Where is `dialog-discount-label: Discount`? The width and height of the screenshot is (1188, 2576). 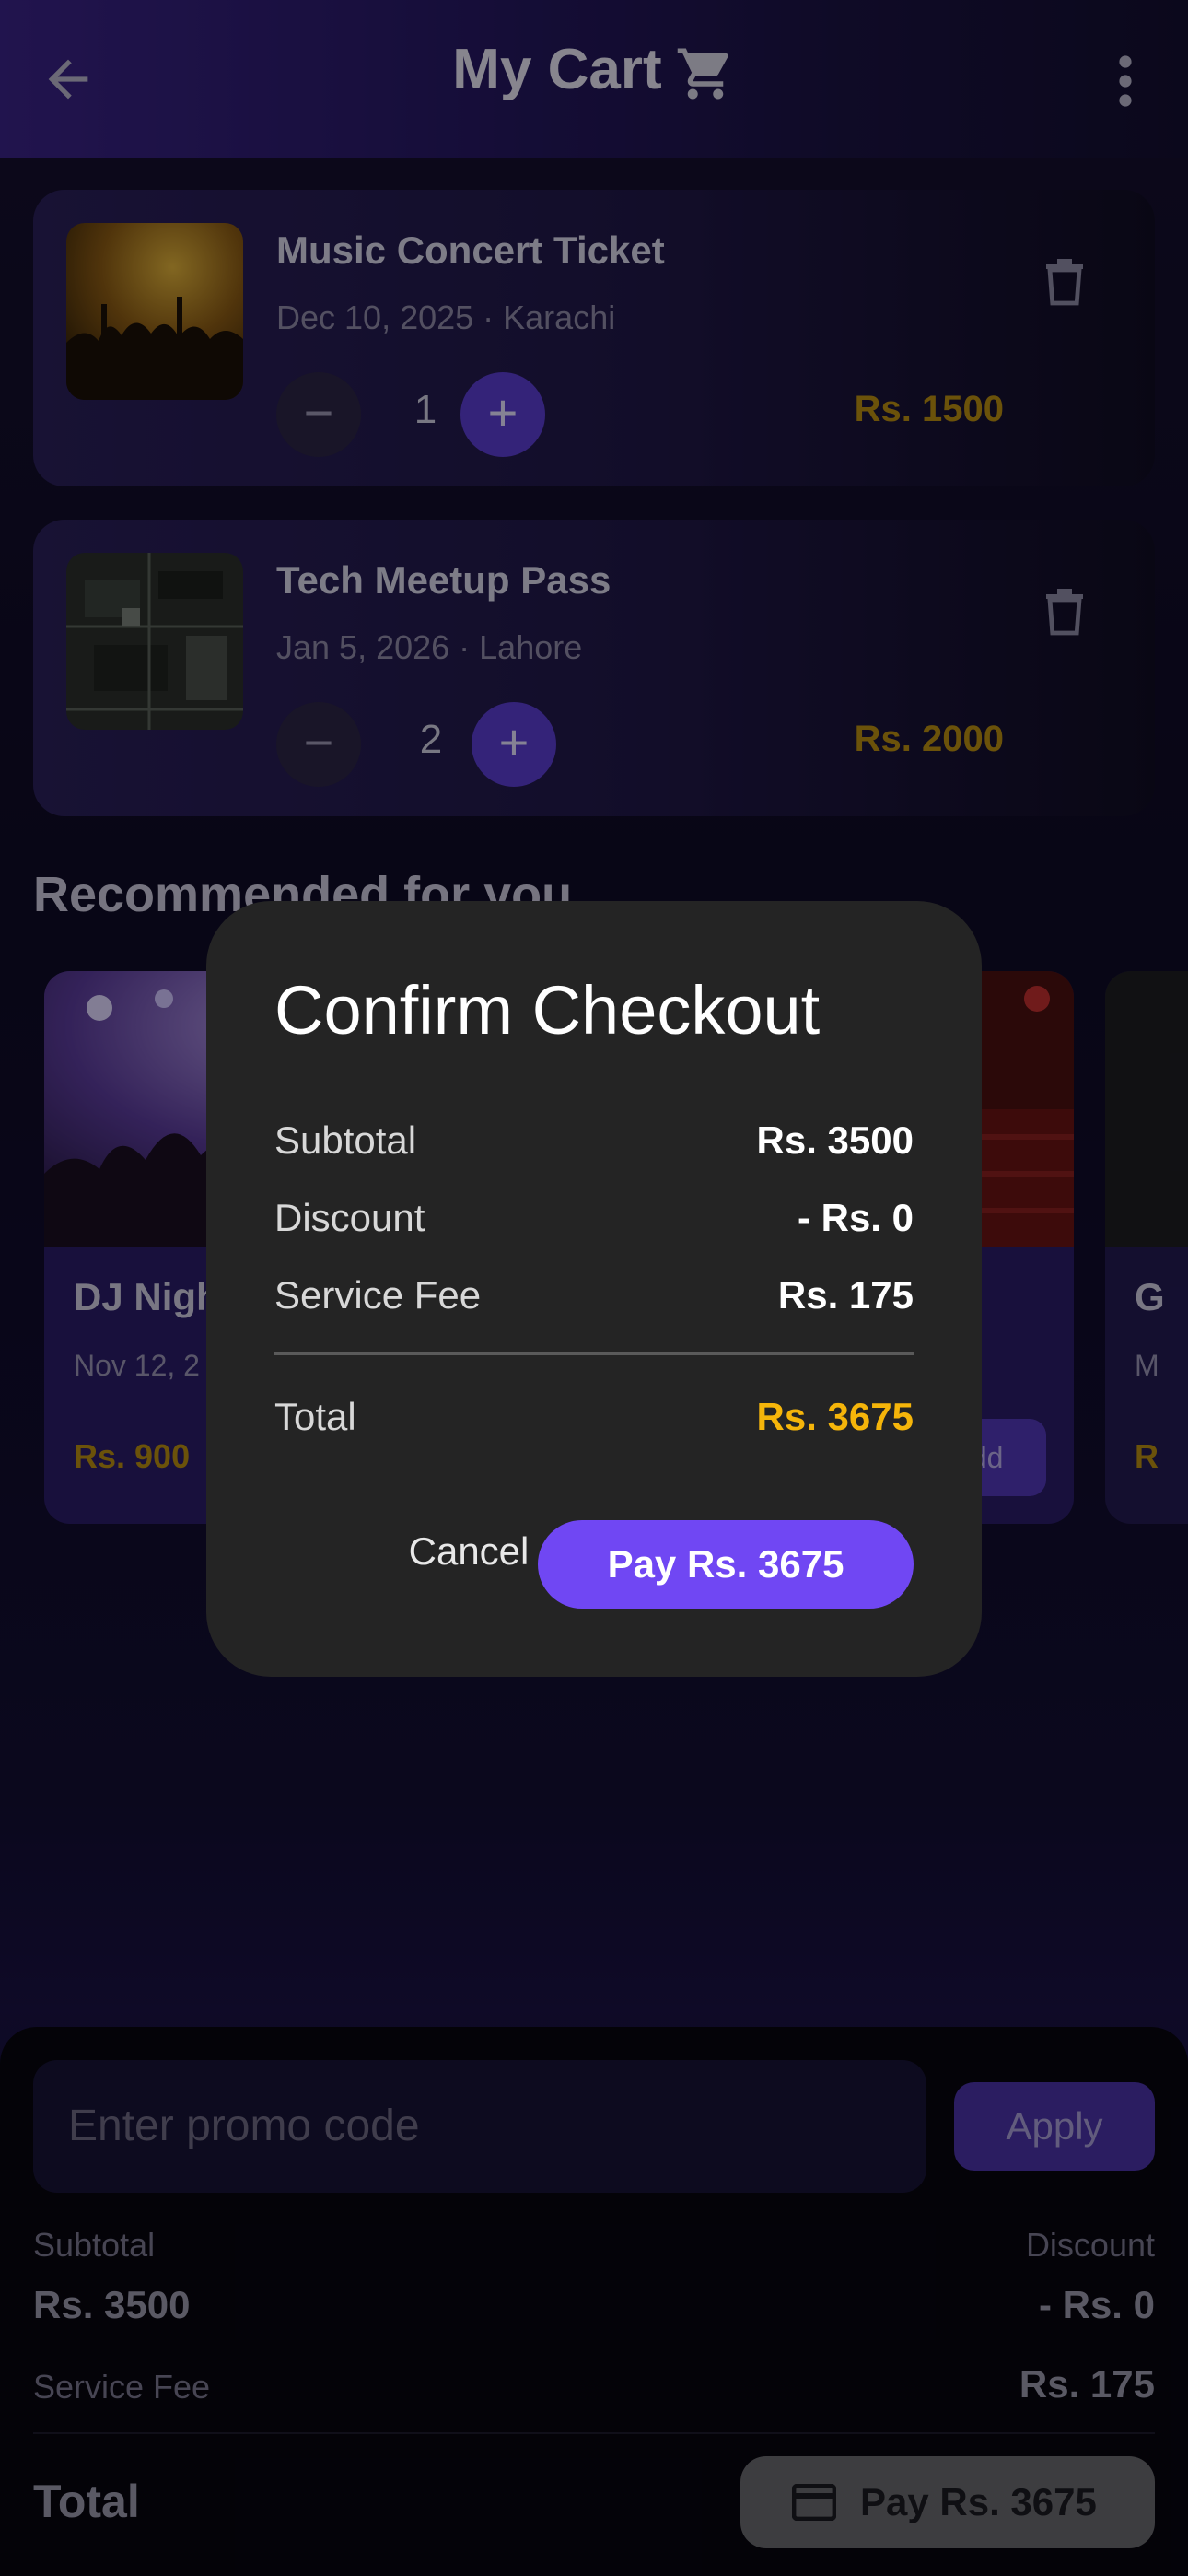
dialog-discount-label: Discount is located at coordinates (349, 1217).